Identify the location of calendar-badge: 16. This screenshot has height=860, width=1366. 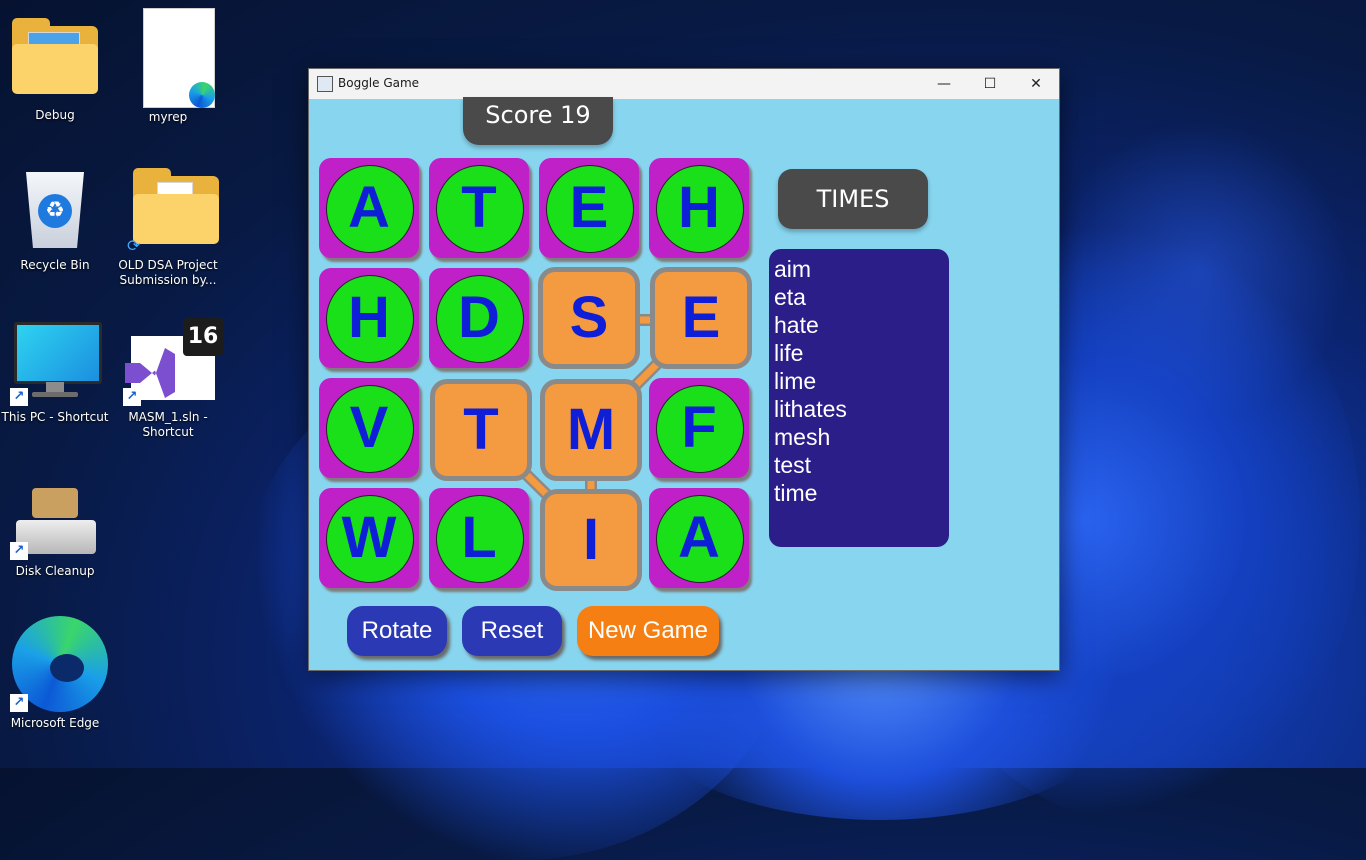
(203, 337).